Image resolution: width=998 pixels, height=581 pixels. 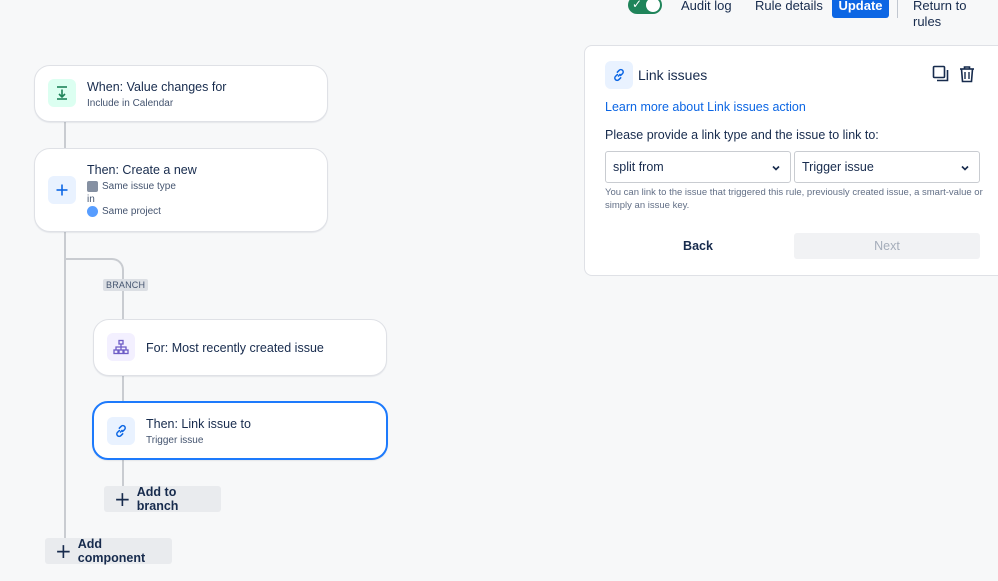 What do you see at coordinates (653, 6) in the screenshot?
I see `toggle-knob` at bounding box center [653, 6].